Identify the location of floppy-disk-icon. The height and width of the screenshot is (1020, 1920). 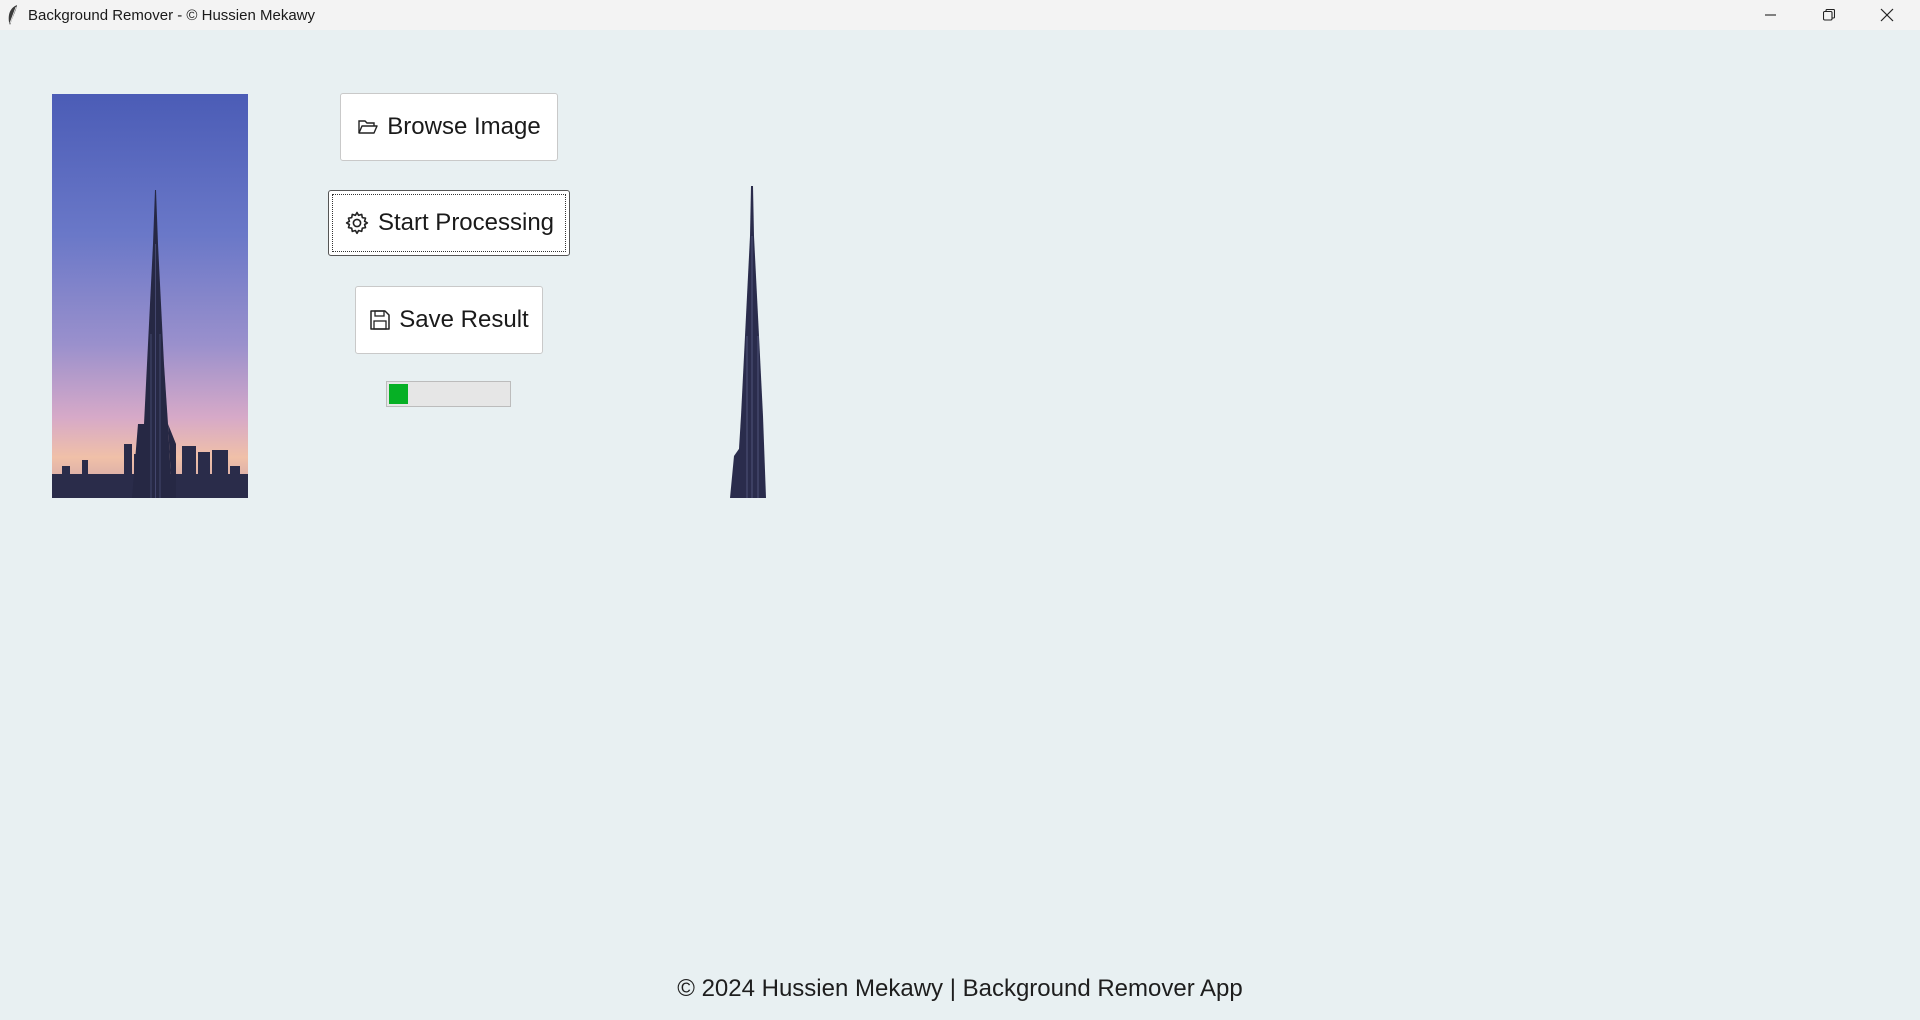
(380, 320).